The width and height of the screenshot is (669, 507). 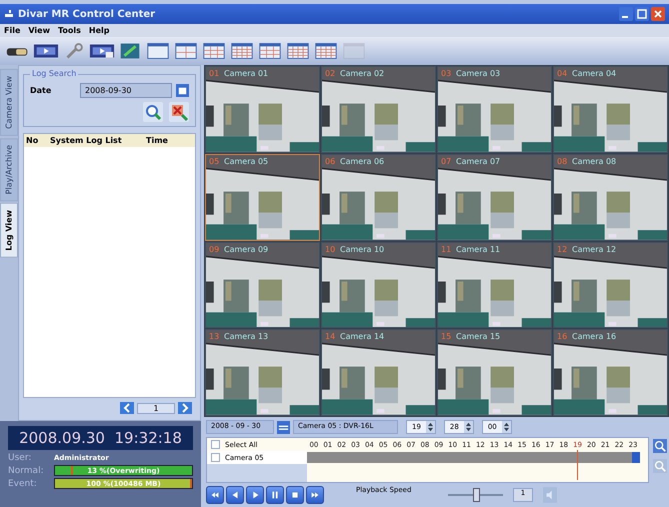 I want to click on camera-tile: 07 Camera 07, so click(x=494, y=197).